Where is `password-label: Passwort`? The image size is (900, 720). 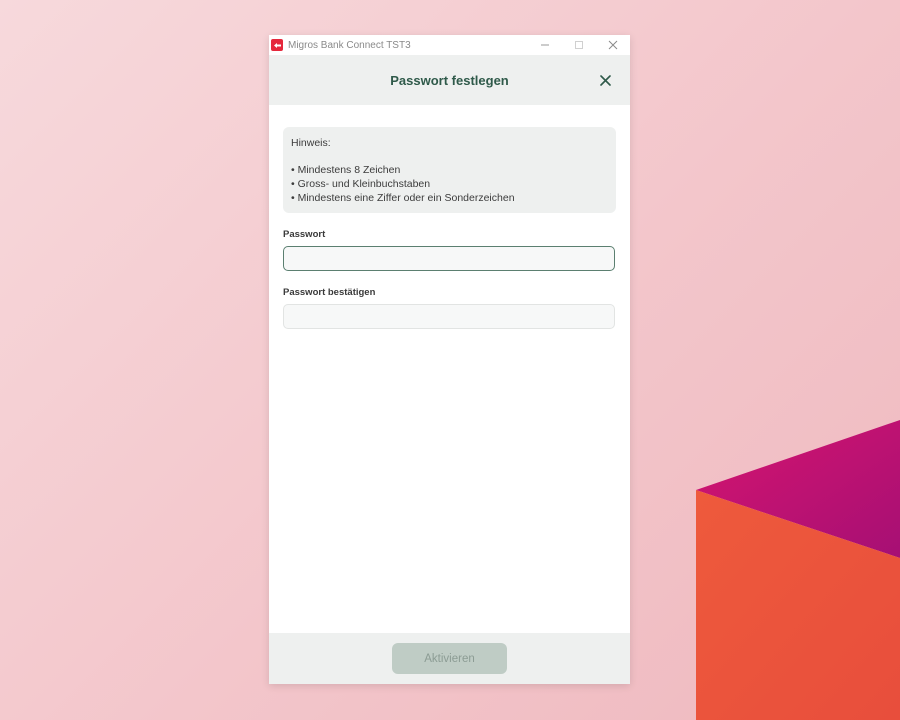
password-label: Passwort is located at coordinates (304, 234).